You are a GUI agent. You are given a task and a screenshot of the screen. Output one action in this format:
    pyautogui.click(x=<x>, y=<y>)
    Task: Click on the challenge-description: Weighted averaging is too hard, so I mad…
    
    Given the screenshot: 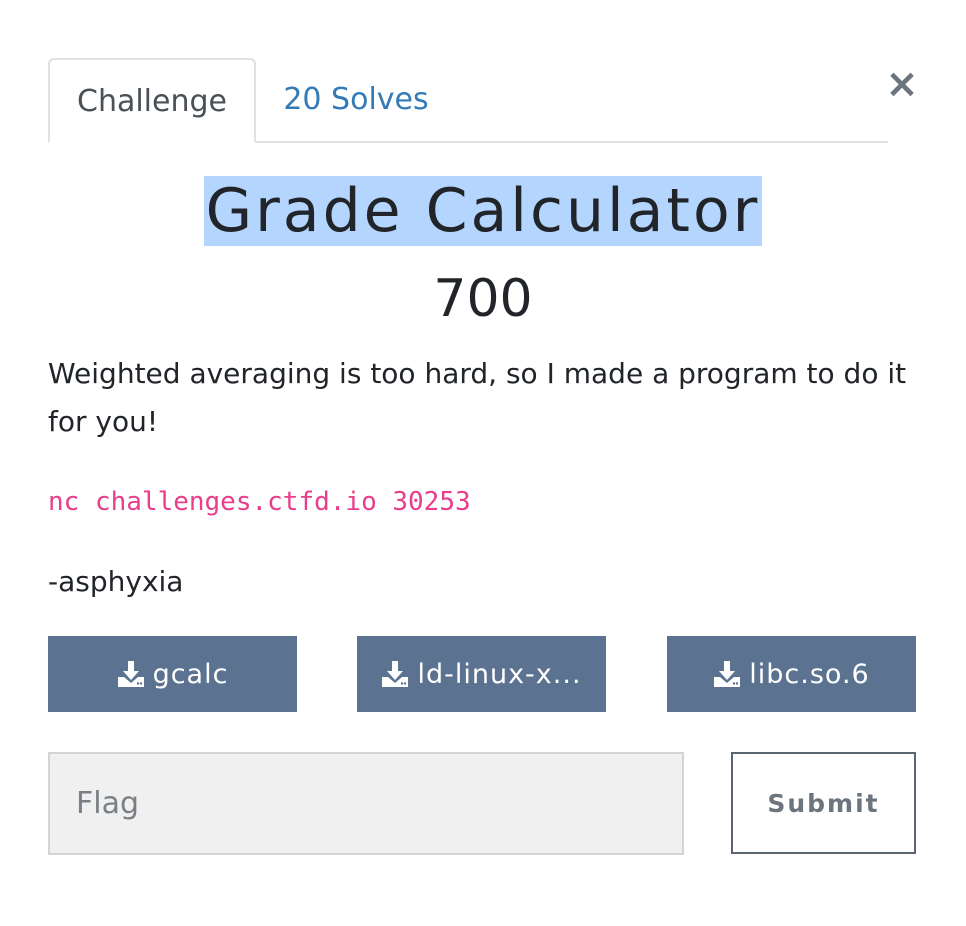 What is the action you would take?
    pyautogui.click(x=477, y=397)
    